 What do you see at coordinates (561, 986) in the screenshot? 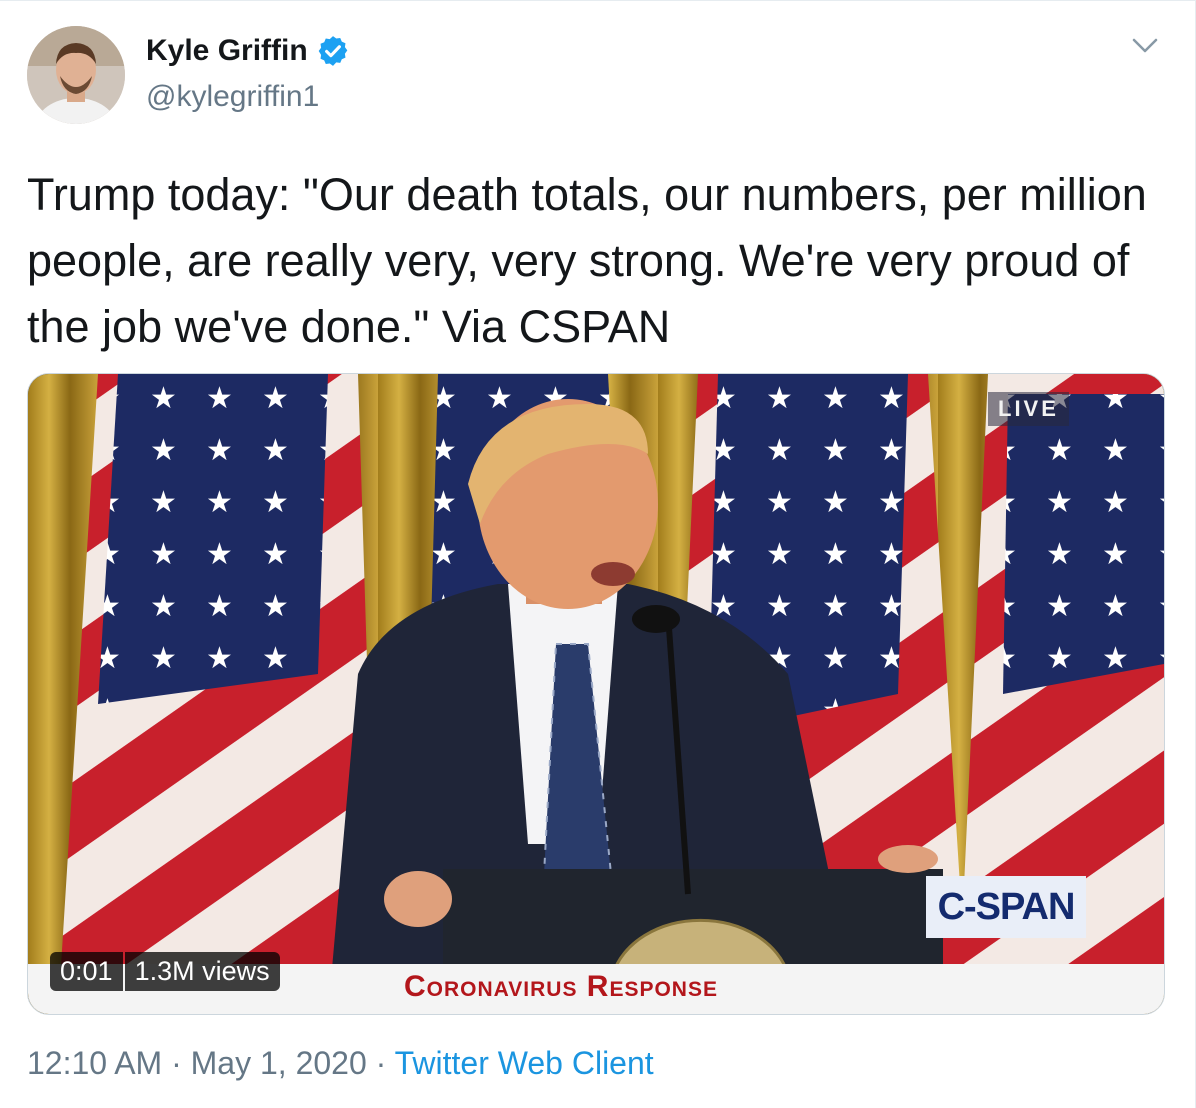
I see `banner-text: Coronavirus Response` at bounding box center [561, 986].